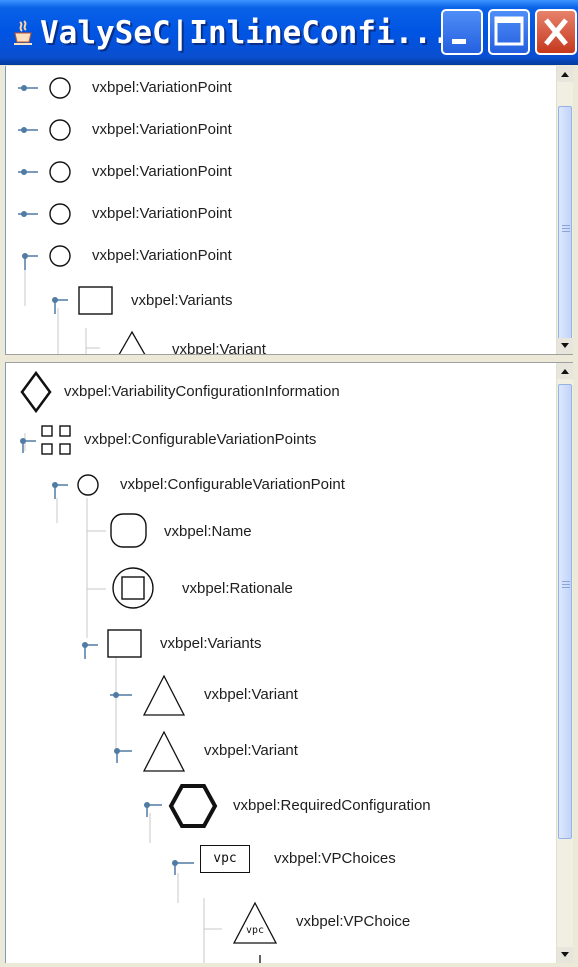 This screenshot has width=578, height=967. What do you see at coordinates (36, 392) in the screenshot?
I see `diamond-icon` at bounding box center [36, 392].